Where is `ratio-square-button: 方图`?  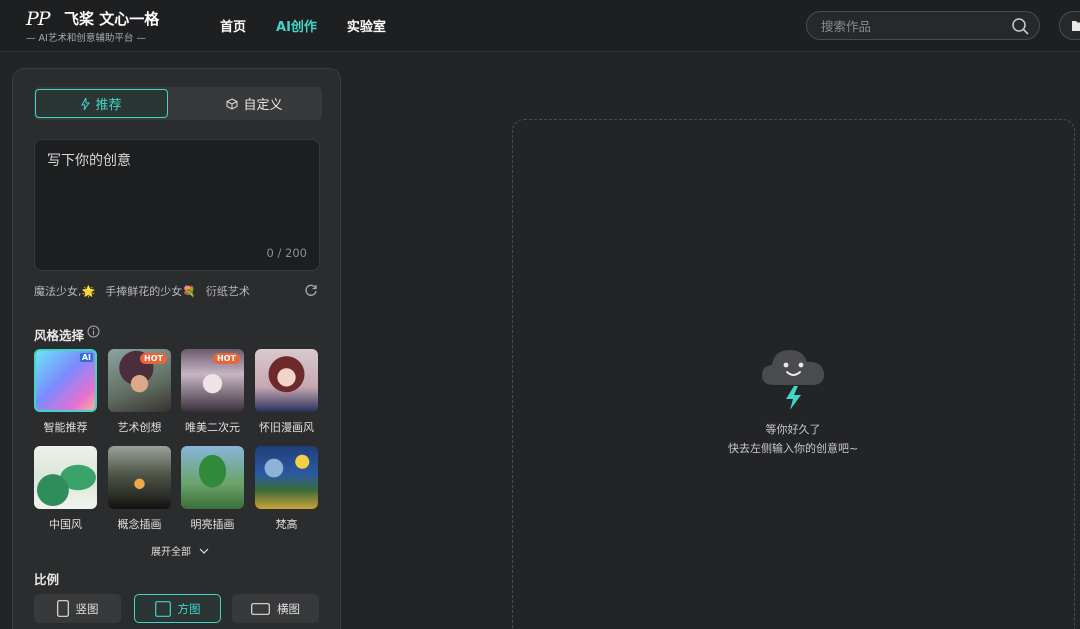 ratio-square-button: 方图 is located at coordinates (177, 608).